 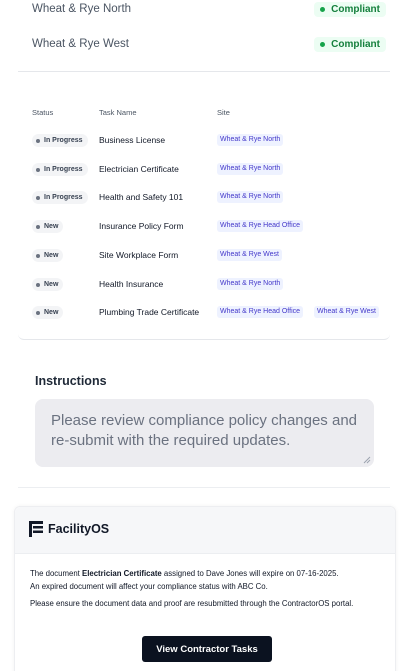 What do you see at coordinates (122, 573) in the screenshot?
I see `document-name: Electrician Certificate` at bounding box center [122, 573].